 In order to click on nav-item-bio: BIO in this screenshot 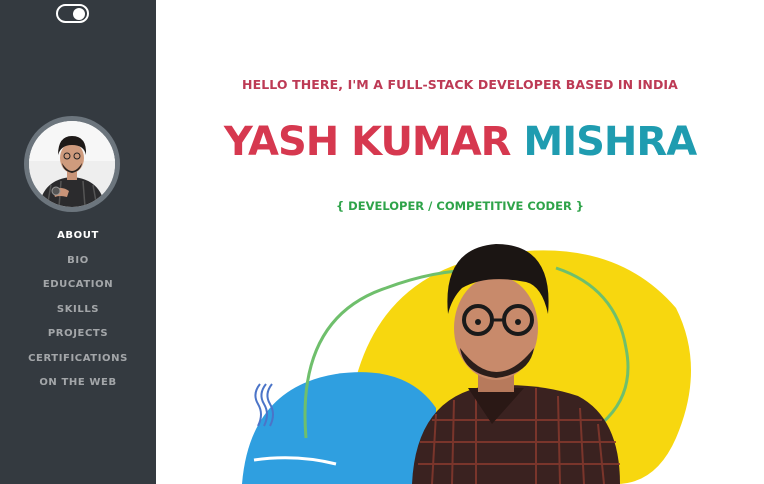, I will do `click(78, 265)`.